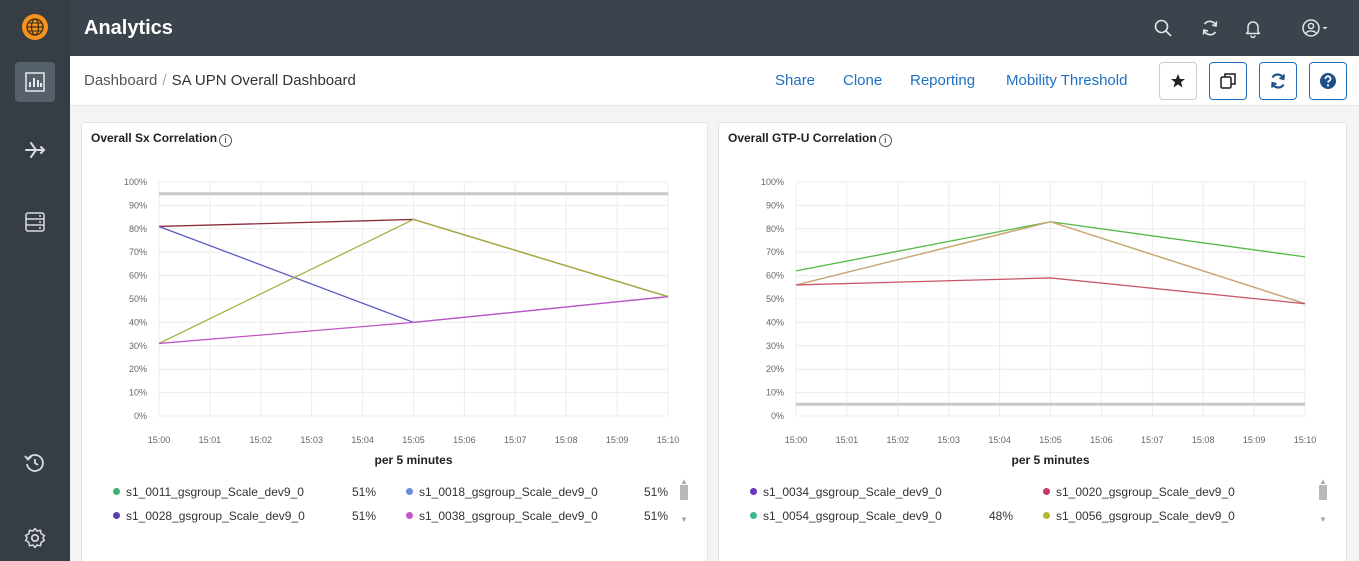  I want to click on share-link: Share, so click(795, 80).